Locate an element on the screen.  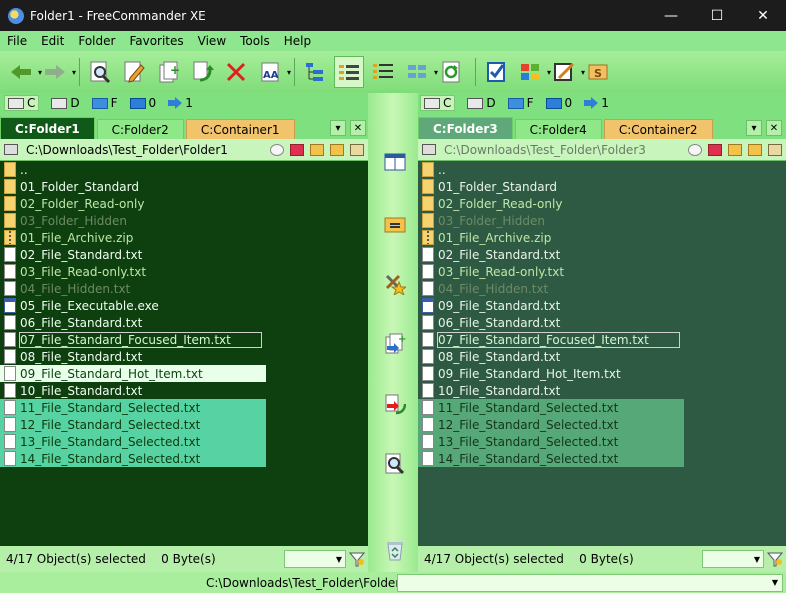
back-button: ▾ is located at coordinates (24, 72).